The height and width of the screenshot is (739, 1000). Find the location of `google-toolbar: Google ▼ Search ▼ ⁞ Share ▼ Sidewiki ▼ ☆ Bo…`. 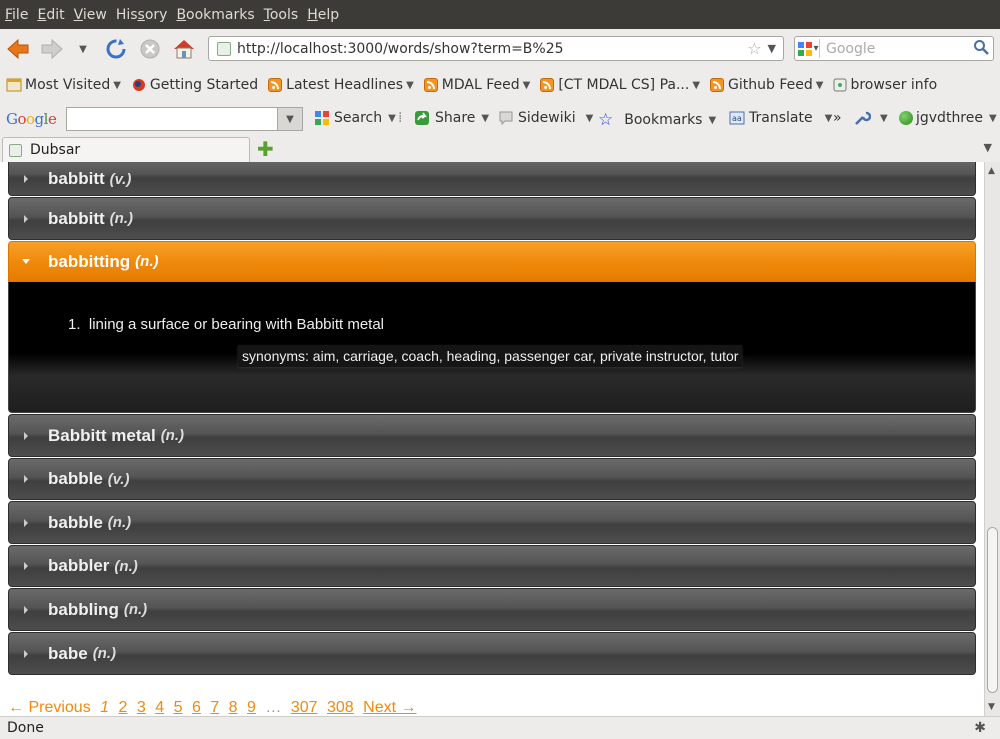

google-toolbar: Google ▼ Search ▼ ⁞ Share ▼ Sidewiki ▼ ☆ Bo… is located at coordinates (500, 119).